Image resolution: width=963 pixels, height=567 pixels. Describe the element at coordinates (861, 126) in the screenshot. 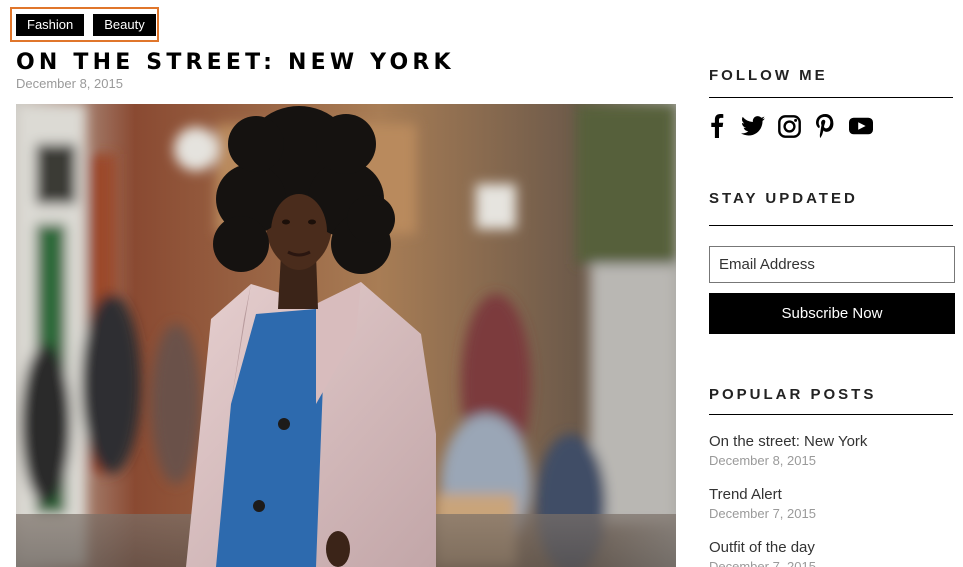

I see `youtube-icon` at that location.